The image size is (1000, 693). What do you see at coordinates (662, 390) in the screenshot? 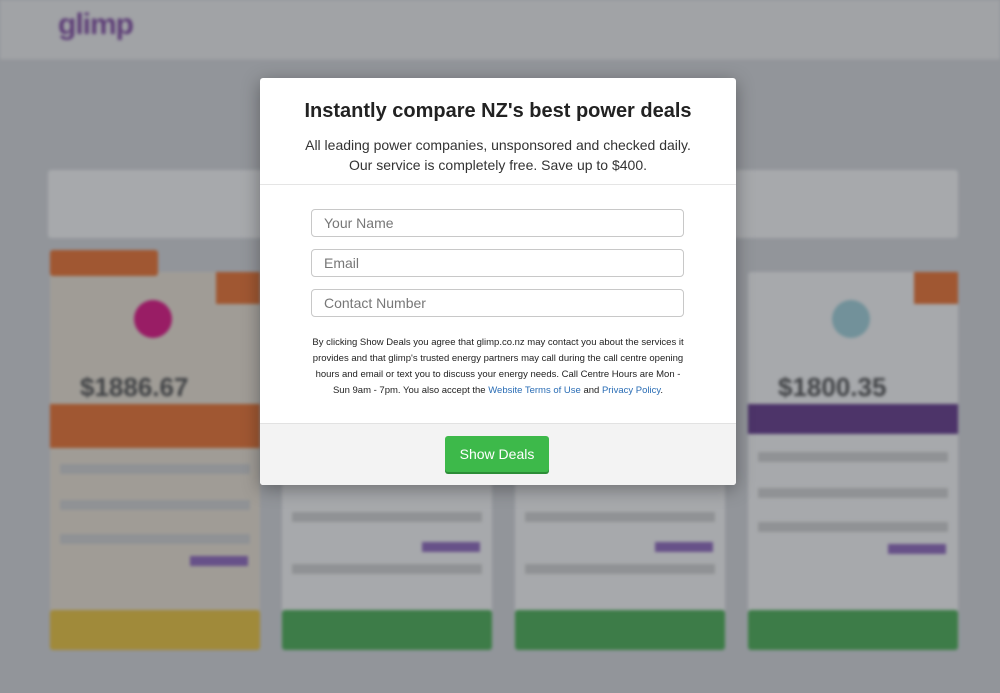
I see `consent-period: .` at bounding box center [662, 390].